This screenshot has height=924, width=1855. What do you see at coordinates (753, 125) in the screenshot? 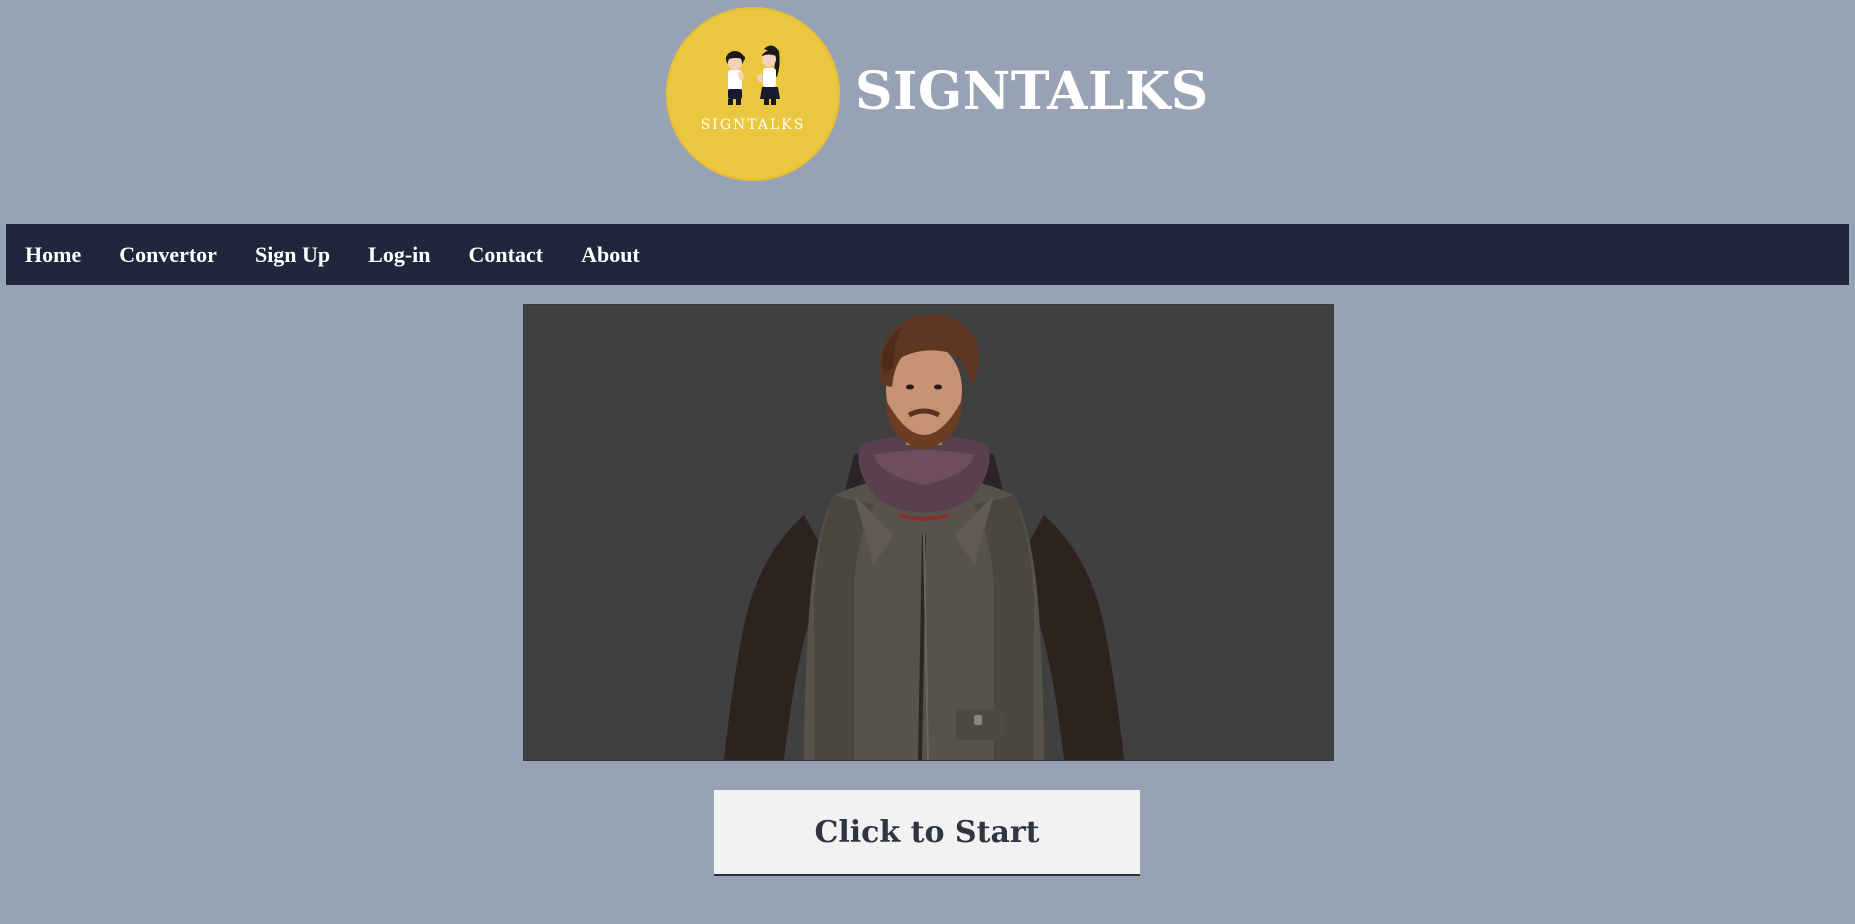
I see `logo-text: SIGNTALKS` at bounding box center [753, 125].